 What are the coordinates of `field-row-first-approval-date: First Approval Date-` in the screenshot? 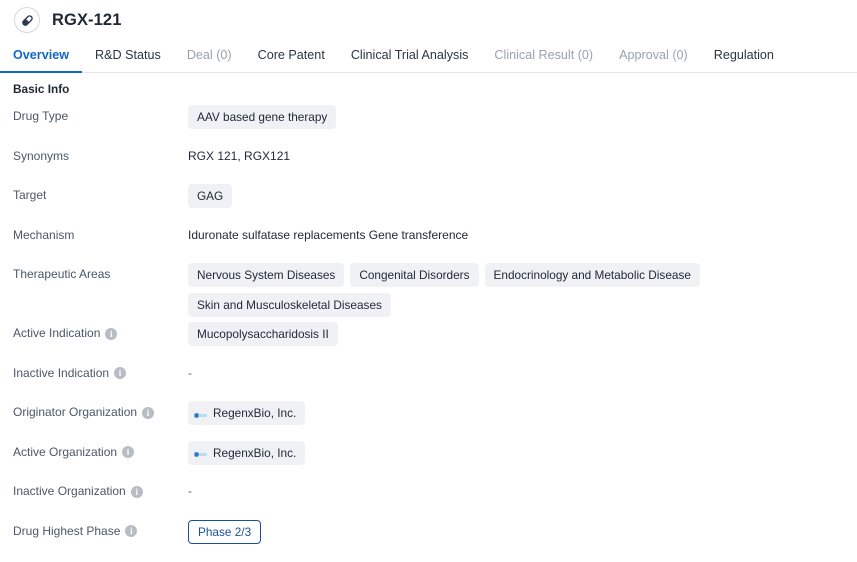 It's located at (428, 558).